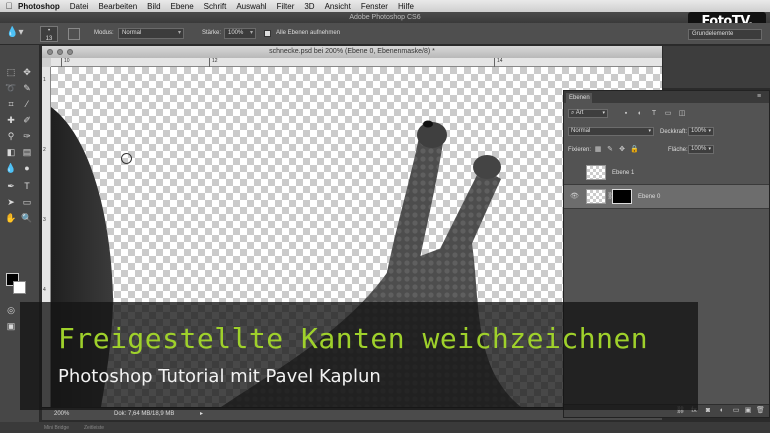 The height and width of the screenshot is (433, 770). Describe the element at coordinates (574, 173) in the screenshot. I see `visibility-toggle-icon` at that location.